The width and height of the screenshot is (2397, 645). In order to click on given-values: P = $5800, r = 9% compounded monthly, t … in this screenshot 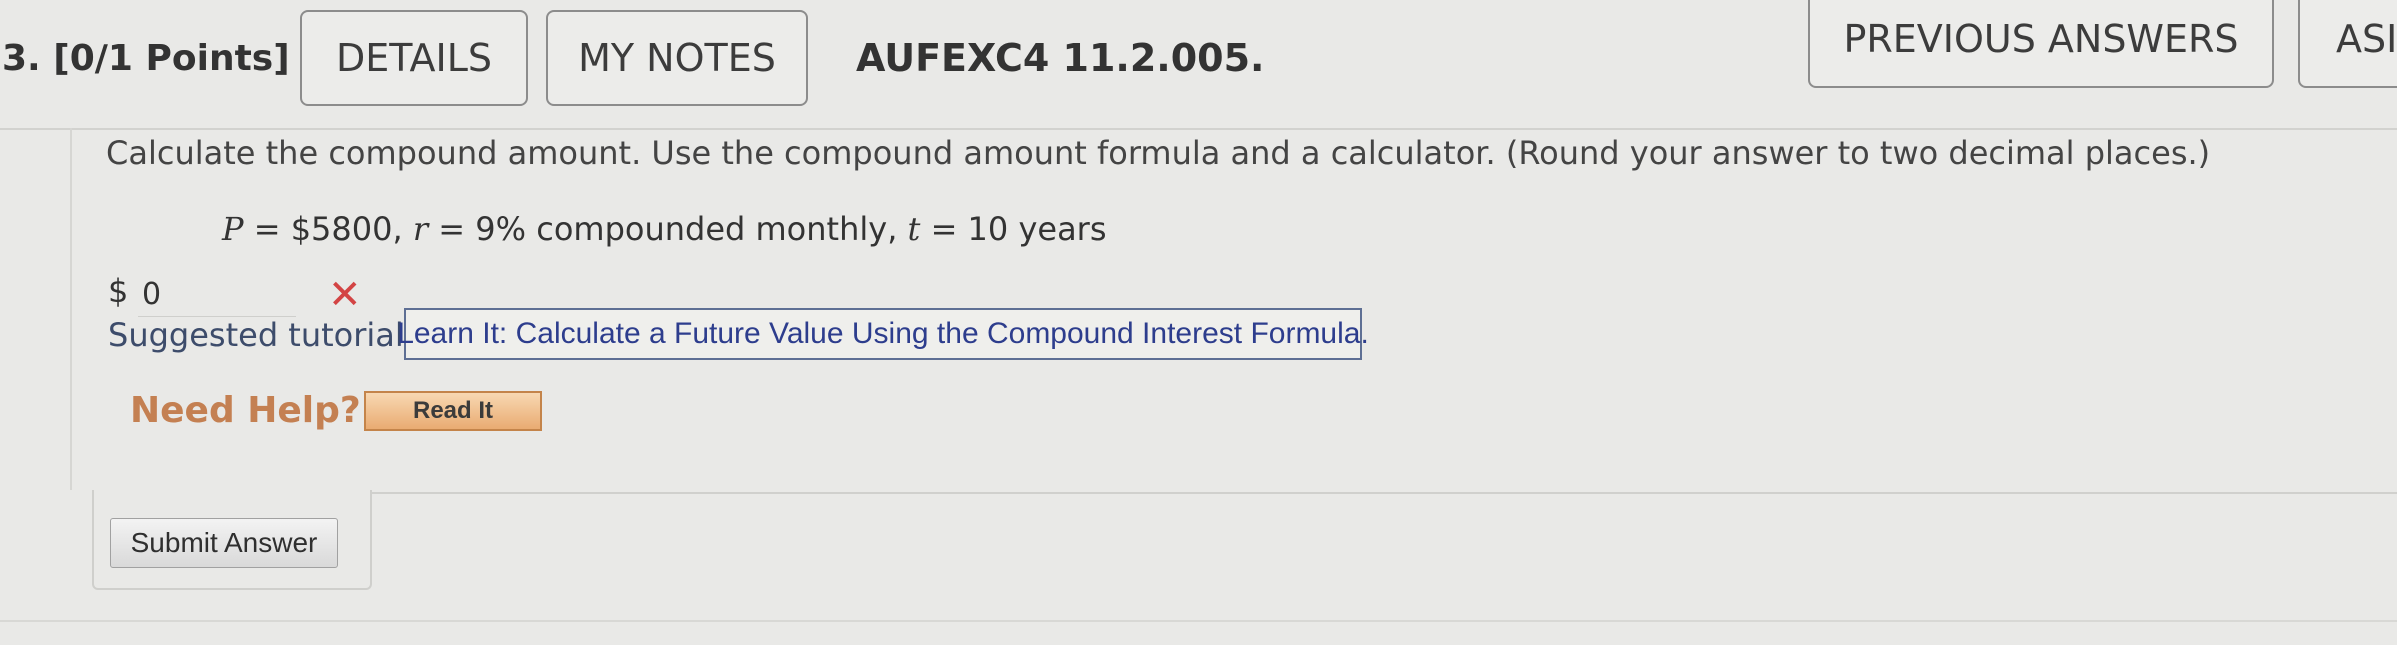, I will do `click(664, 229)`.